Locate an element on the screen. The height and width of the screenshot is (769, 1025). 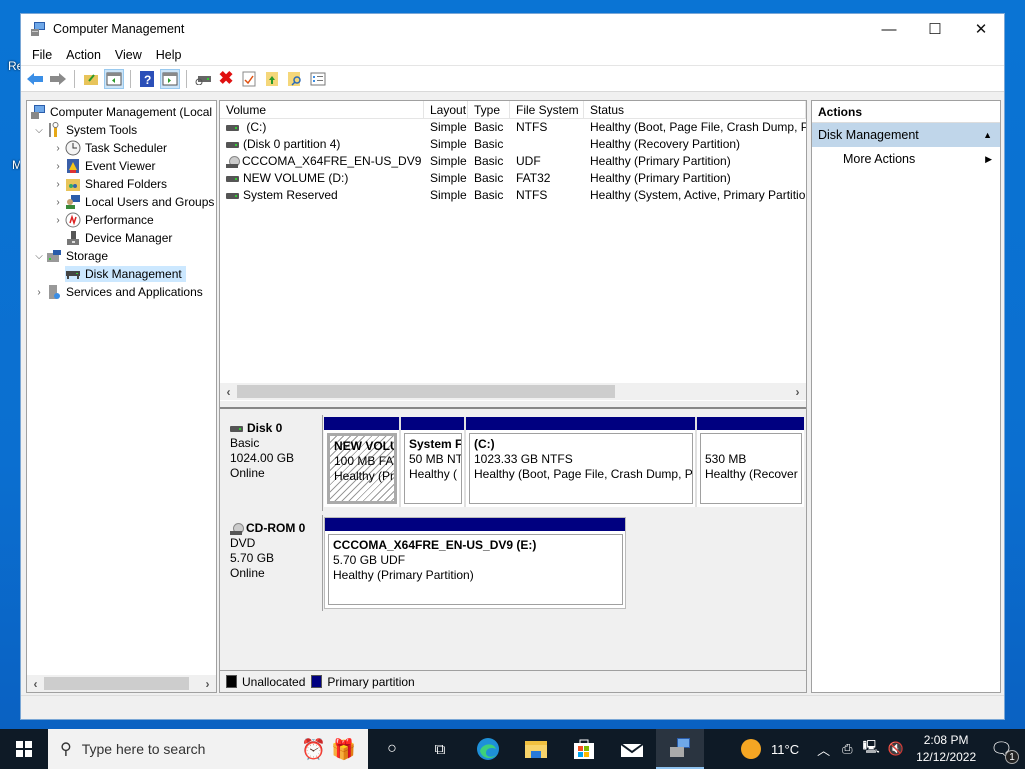
collapse-up-icon: ▲ is located at coordinates (987, 135).